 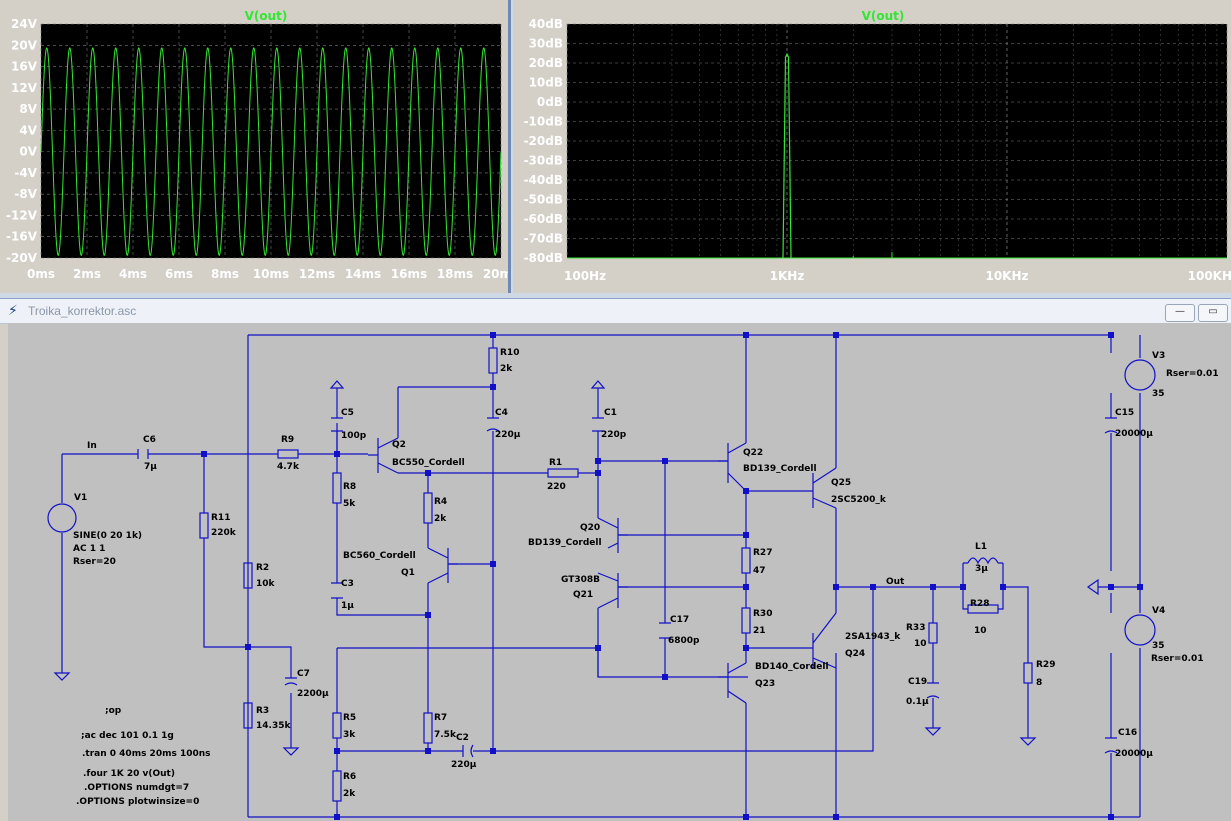 I want to click on value-r5: 3k, so click(x=349, y=735).